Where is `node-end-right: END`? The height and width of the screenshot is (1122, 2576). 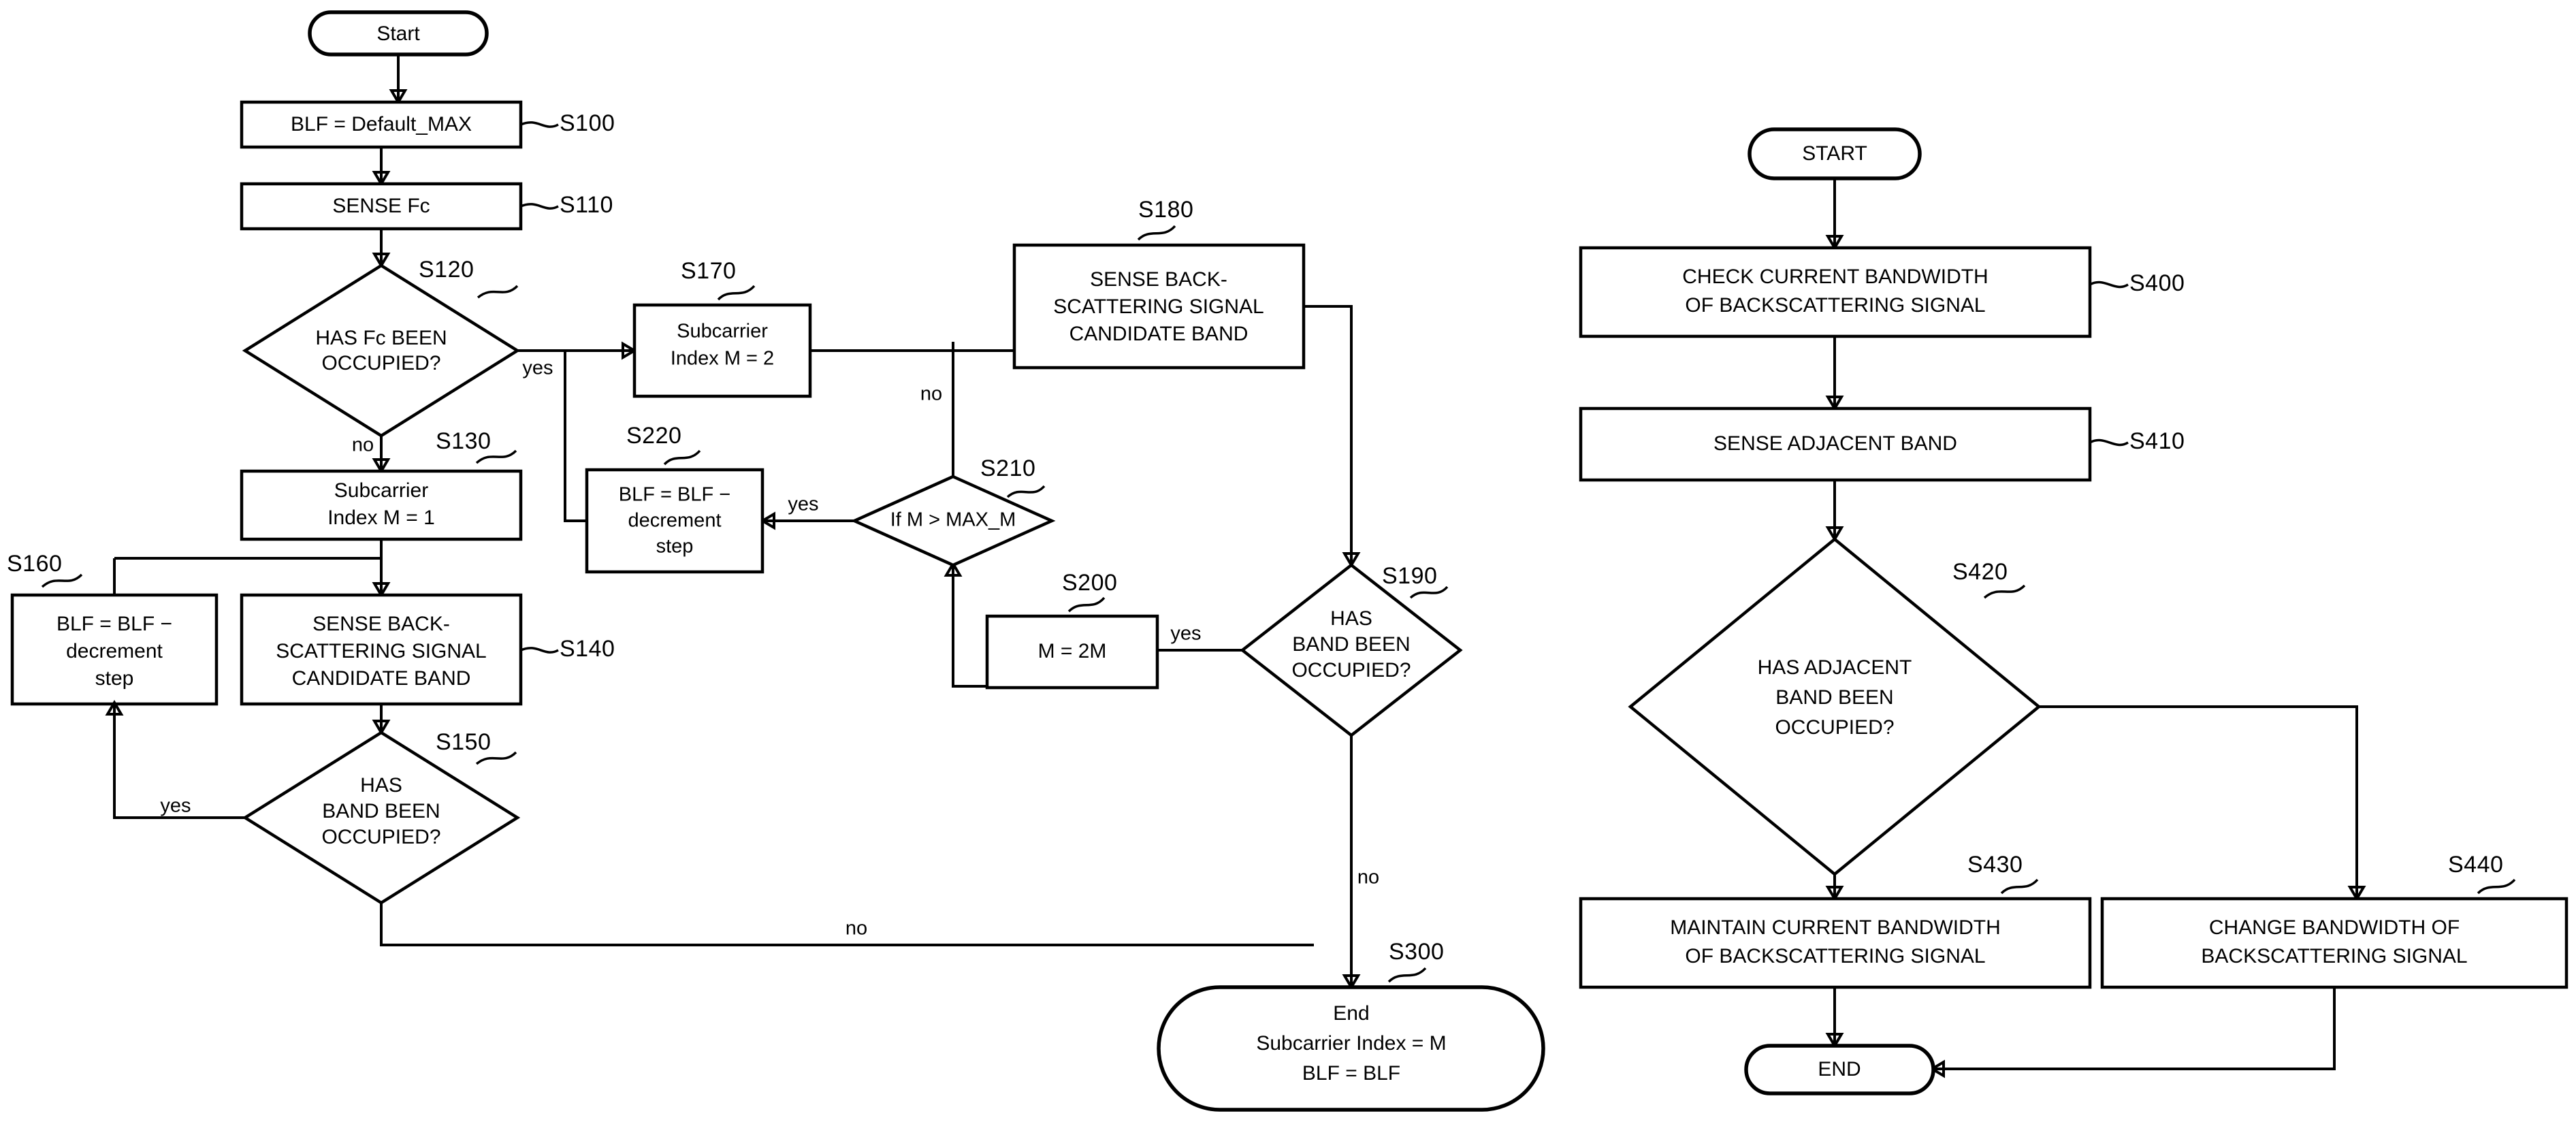
node-end-right: END is located at coordinates (1840, 1069).